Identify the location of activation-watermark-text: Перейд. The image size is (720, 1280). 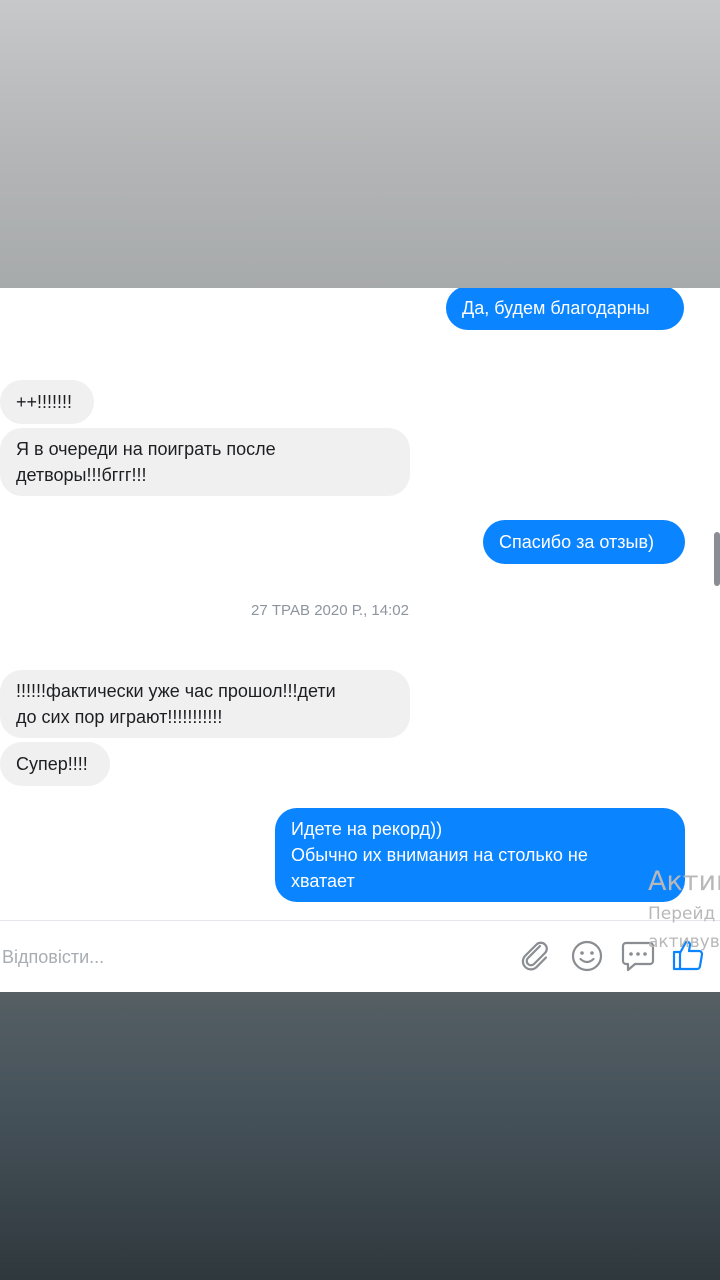
(682, 914).